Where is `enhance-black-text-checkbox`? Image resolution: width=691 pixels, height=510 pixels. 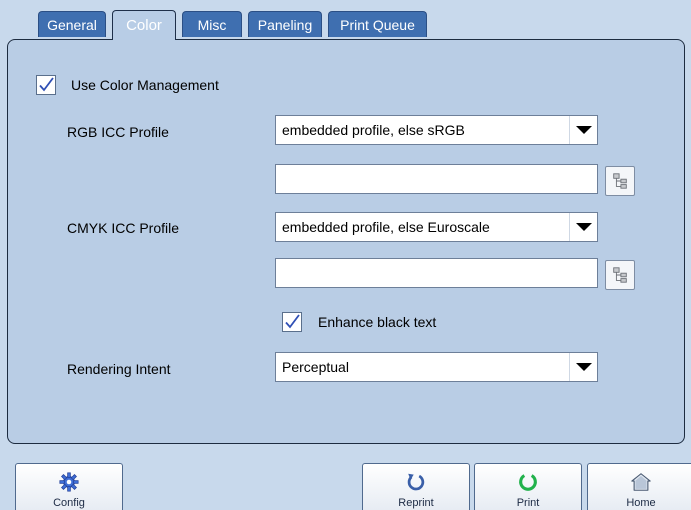 enhance-black-text-checkbox is located at coordinates (292, 322).